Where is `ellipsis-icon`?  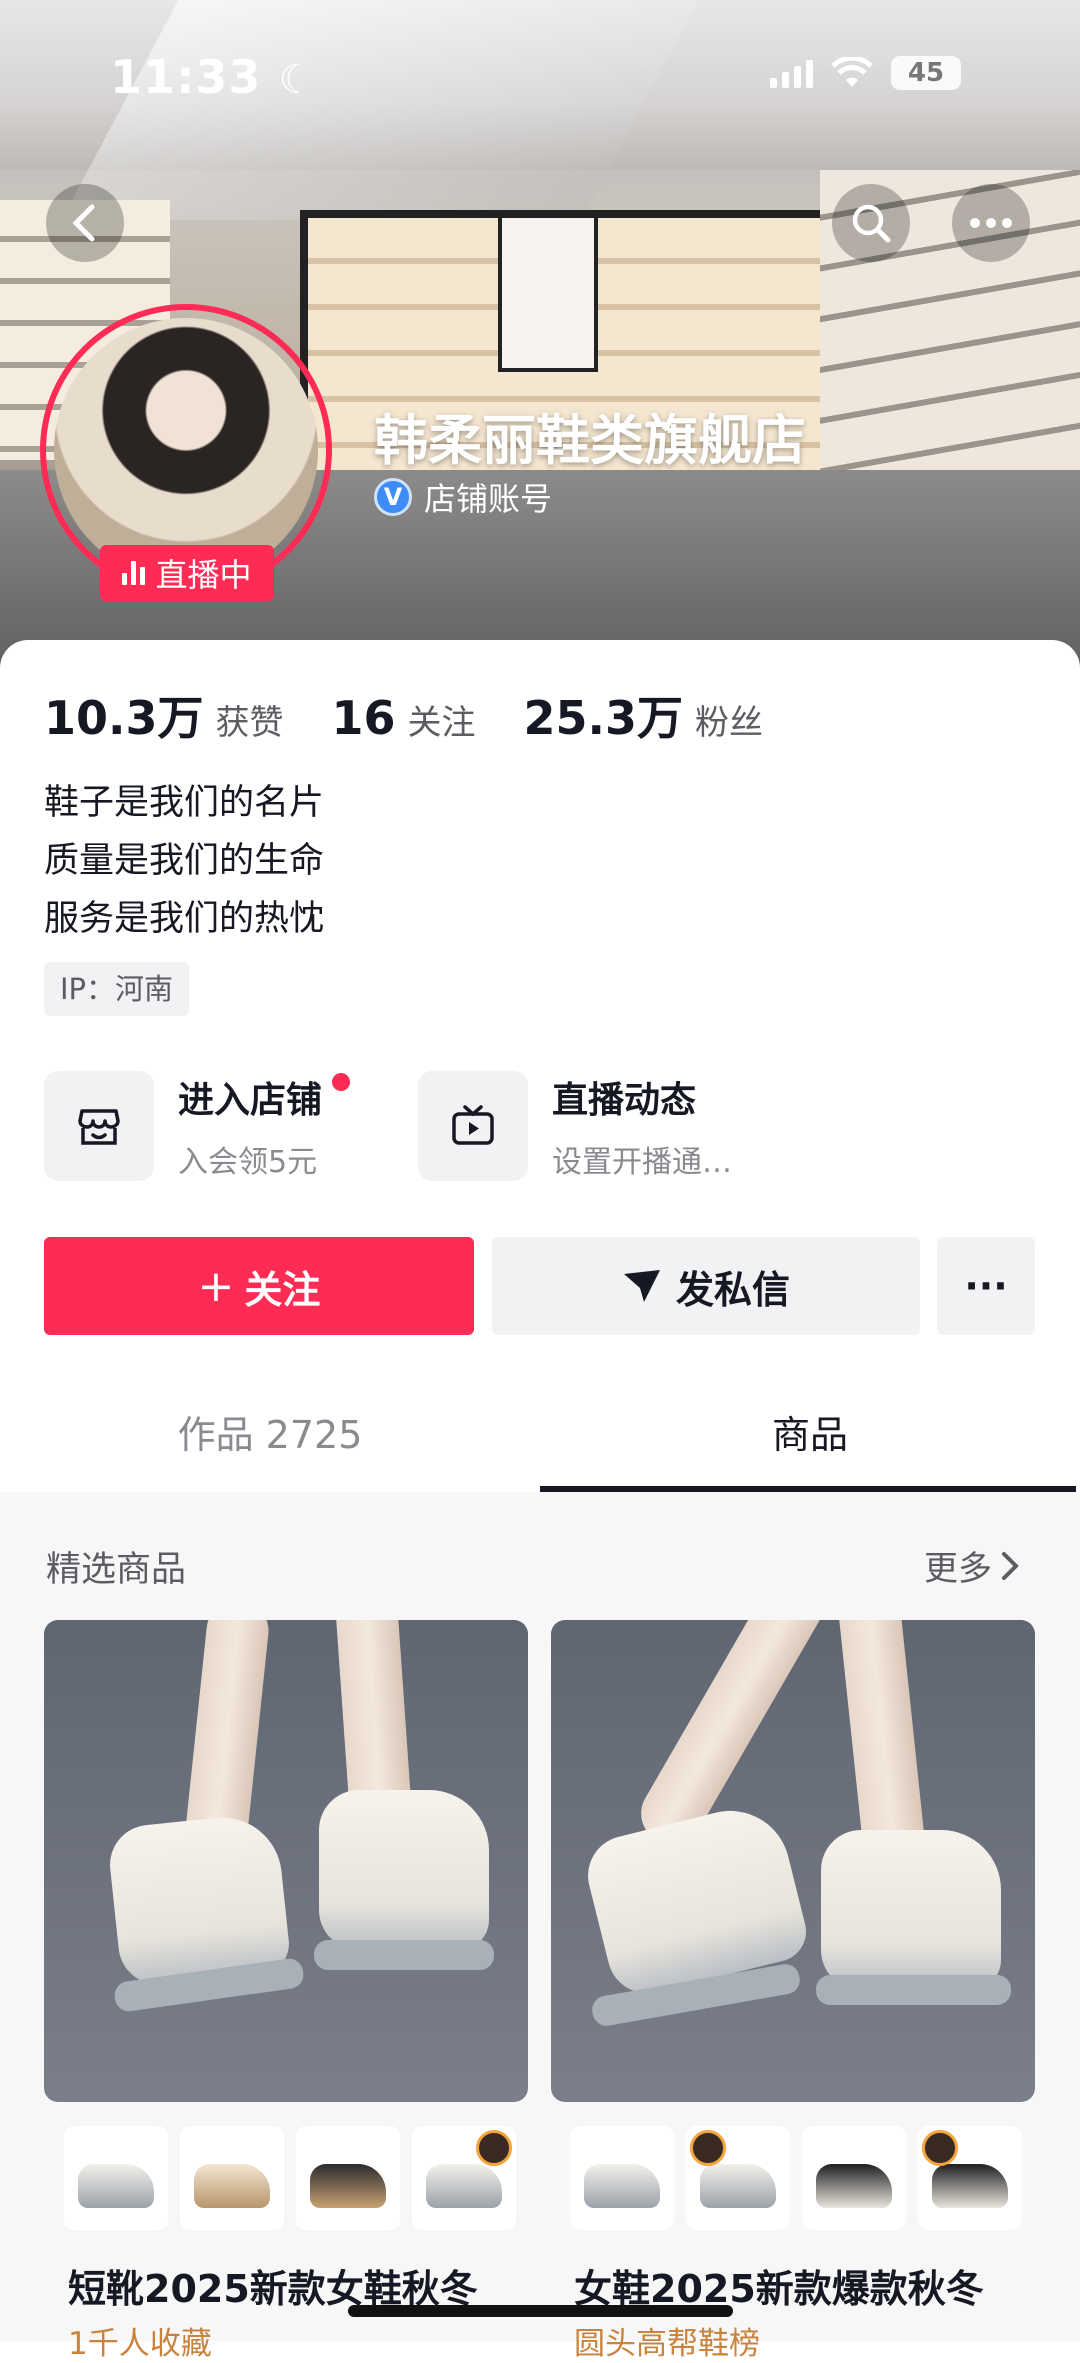 ellipsis-icon is located at coordinates (991, 223).